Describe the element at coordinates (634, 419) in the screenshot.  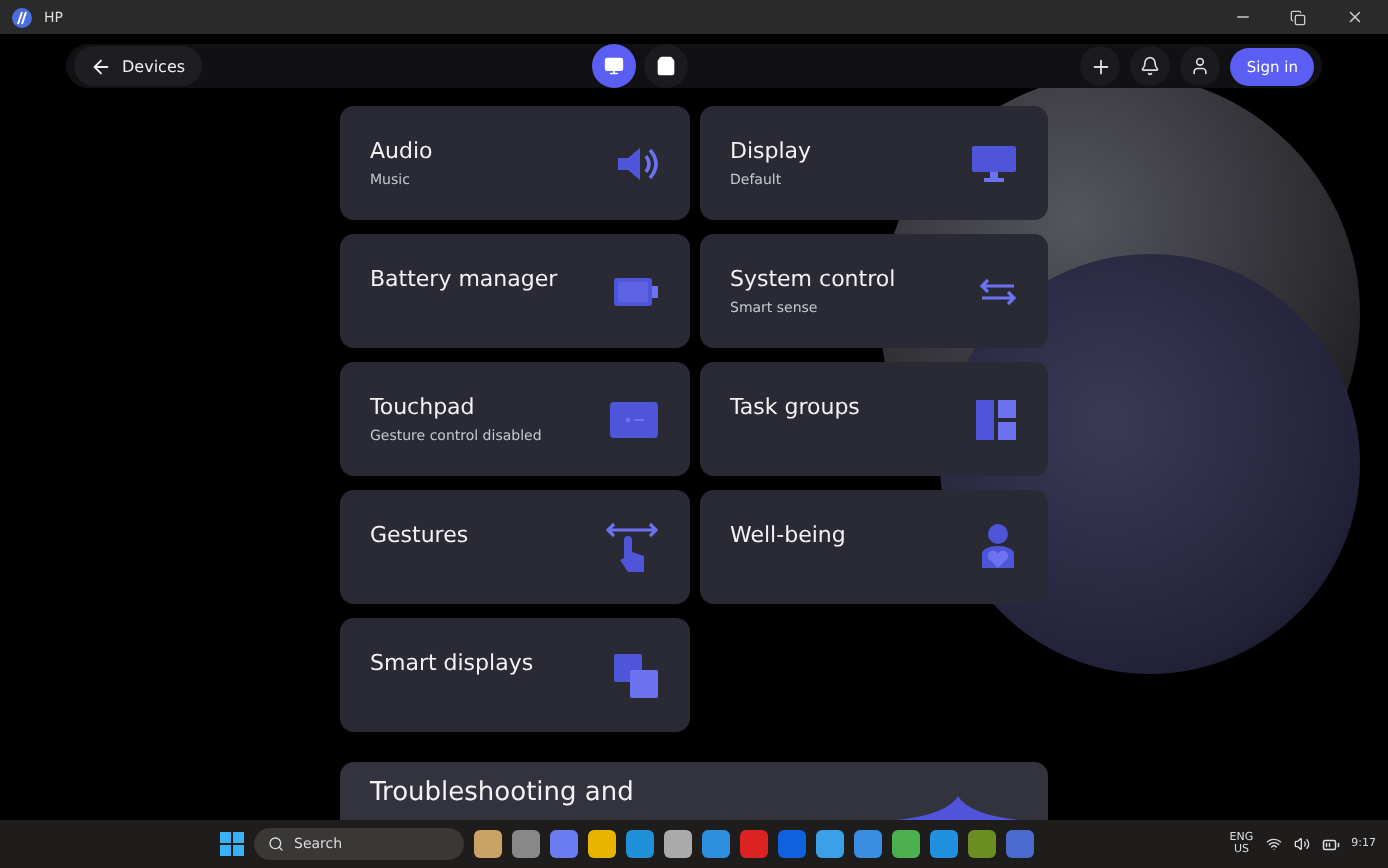
I see `touchpad-icon` at that location.